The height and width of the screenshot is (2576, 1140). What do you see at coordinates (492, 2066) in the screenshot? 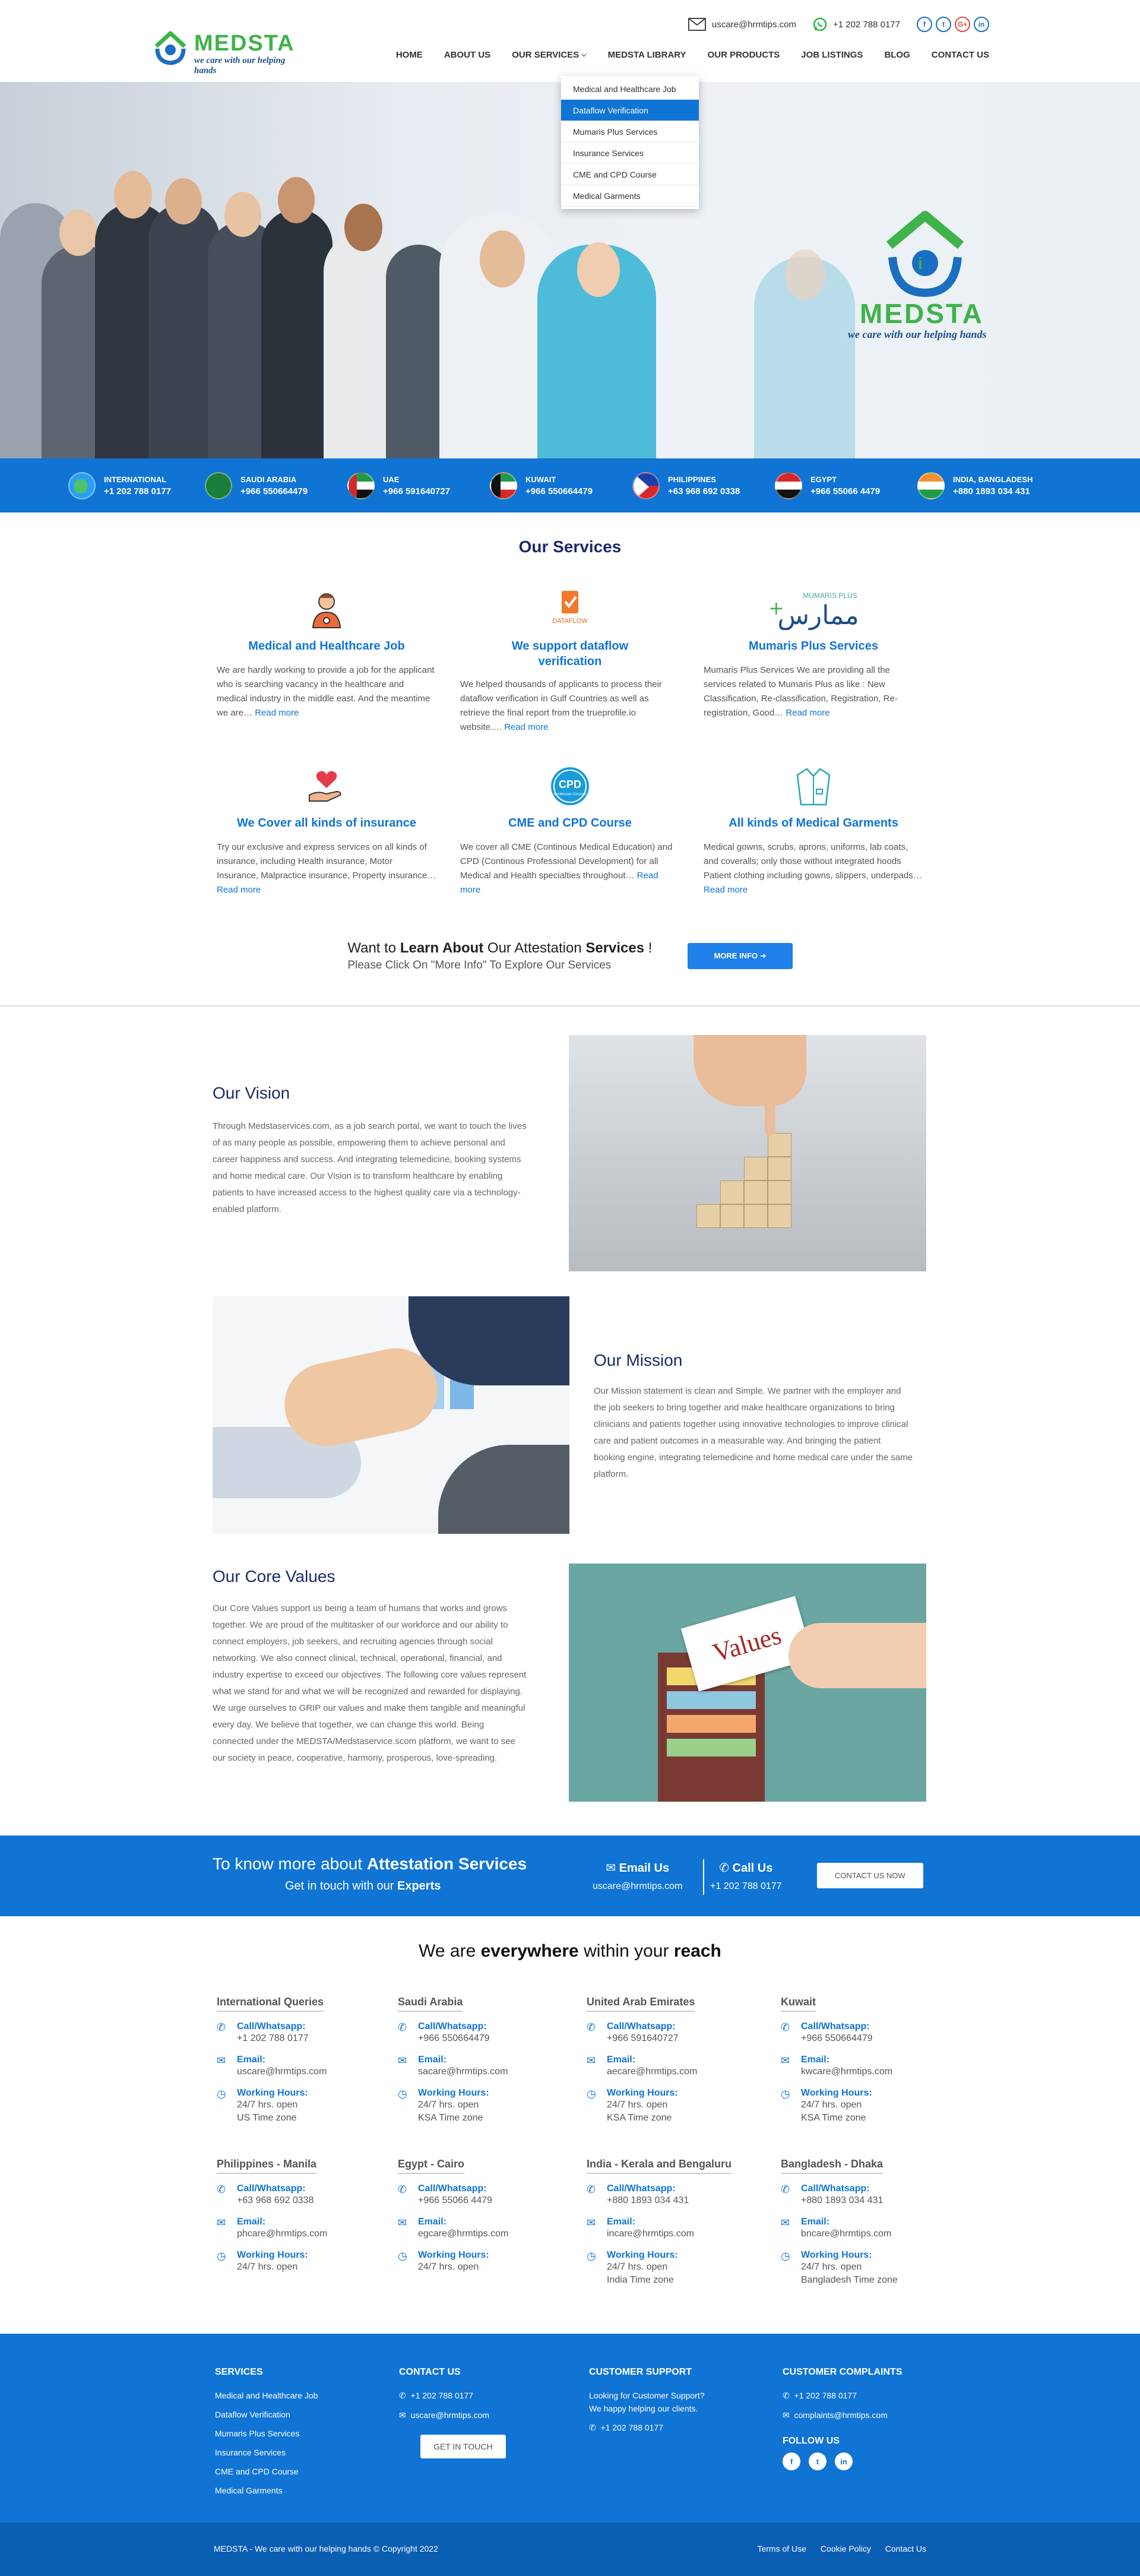
I see `office-email-row: ✉ Email: sacare@hrmtips.com` at bounding box center [492, 2066].